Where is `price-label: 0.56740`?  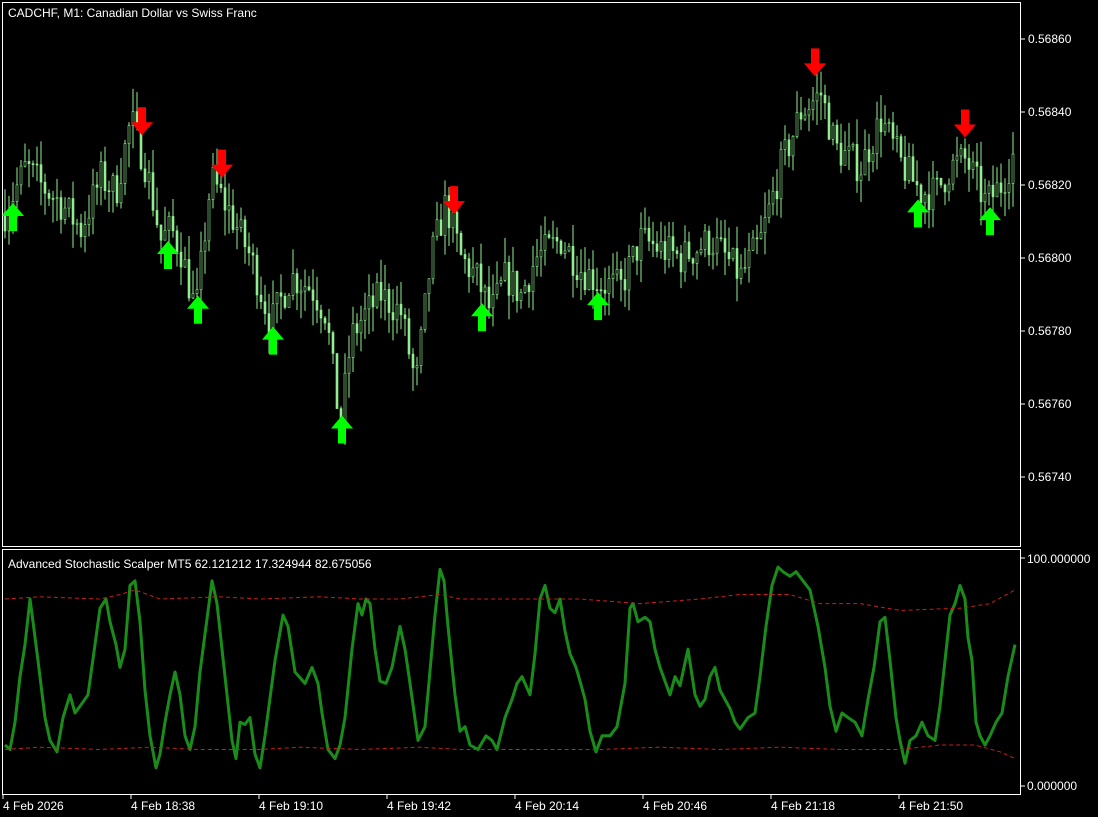
price-label: 0.56740 is located at coordinates (1050, 477).